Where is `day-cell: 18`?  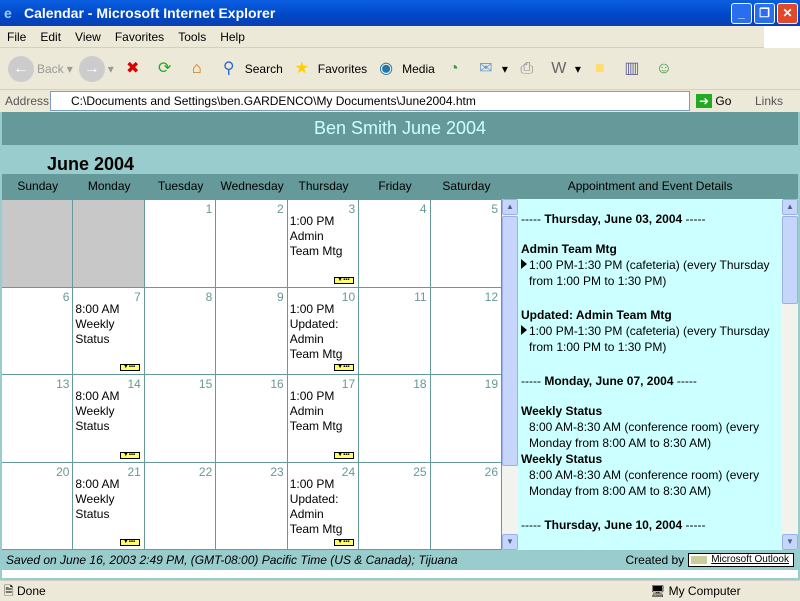 day-cell: 18 is located at coordinates (395, 419).